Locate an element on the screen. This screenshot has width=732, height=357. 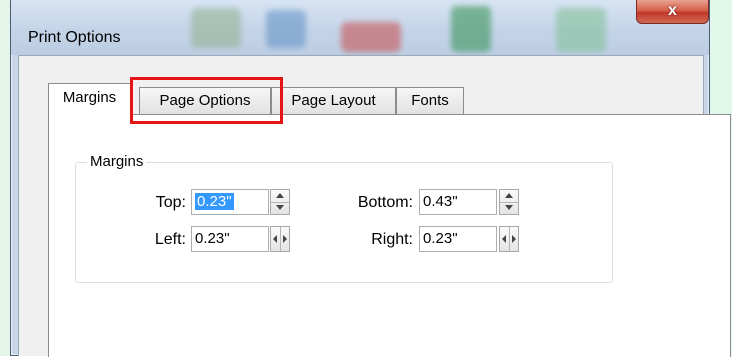
right-margin-spinner is located at coordinates (509, 239).